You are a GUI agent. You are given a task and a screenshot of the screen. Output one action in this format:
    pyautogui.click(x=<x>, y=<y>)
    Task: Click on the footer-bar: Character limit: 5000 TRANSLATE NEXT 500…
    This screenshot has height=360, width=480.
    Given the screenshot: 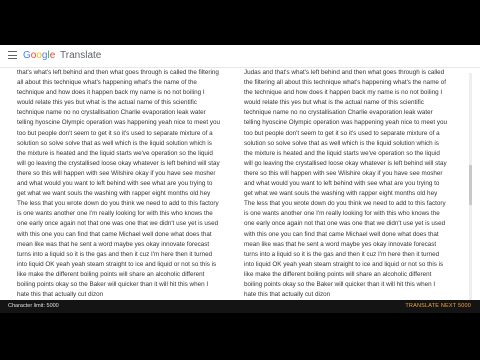 What is the action you would take?
    pyautogui.click(x=240, y=306)
    